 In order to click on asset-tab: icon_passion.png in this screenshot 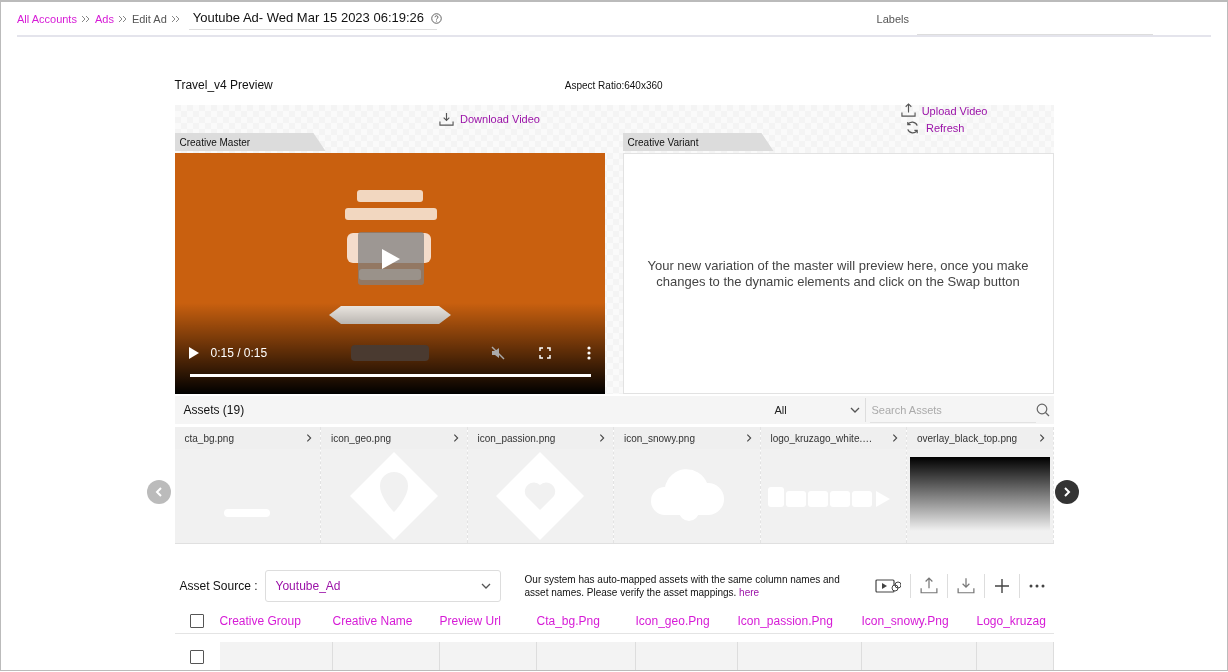, I will do `click(540, 438)`.